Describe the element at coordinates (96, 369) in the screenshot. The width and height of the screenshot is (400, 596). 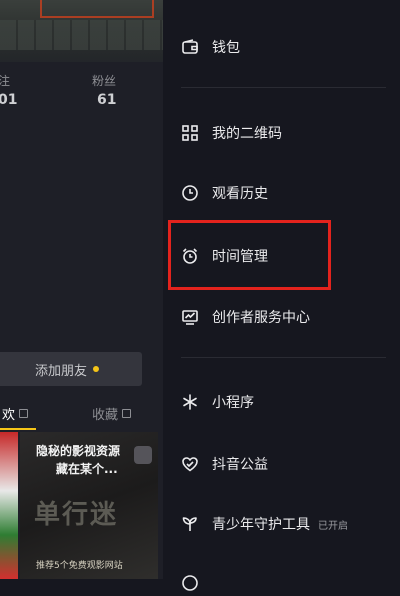
I see `notification-dot` at that location.